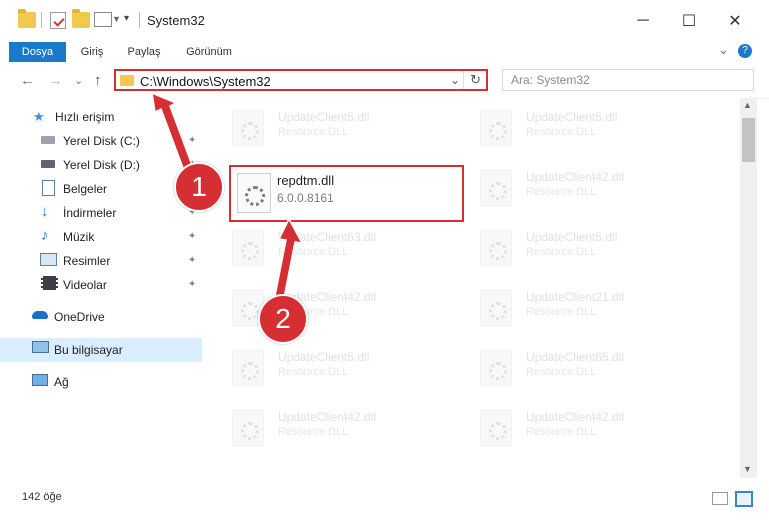 This screenshot has height=525, width=769. I want to click on arrow-1-icon, so click(172, 130).